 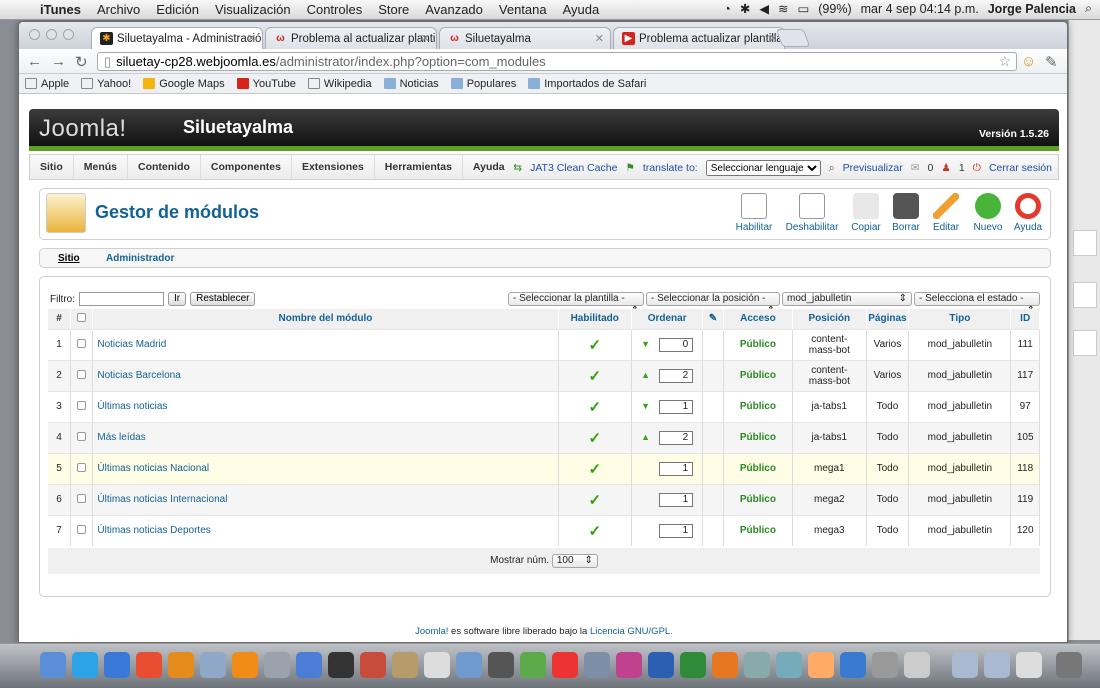 I want to click on menu-controles: Controles, so click(x=335, y=9).